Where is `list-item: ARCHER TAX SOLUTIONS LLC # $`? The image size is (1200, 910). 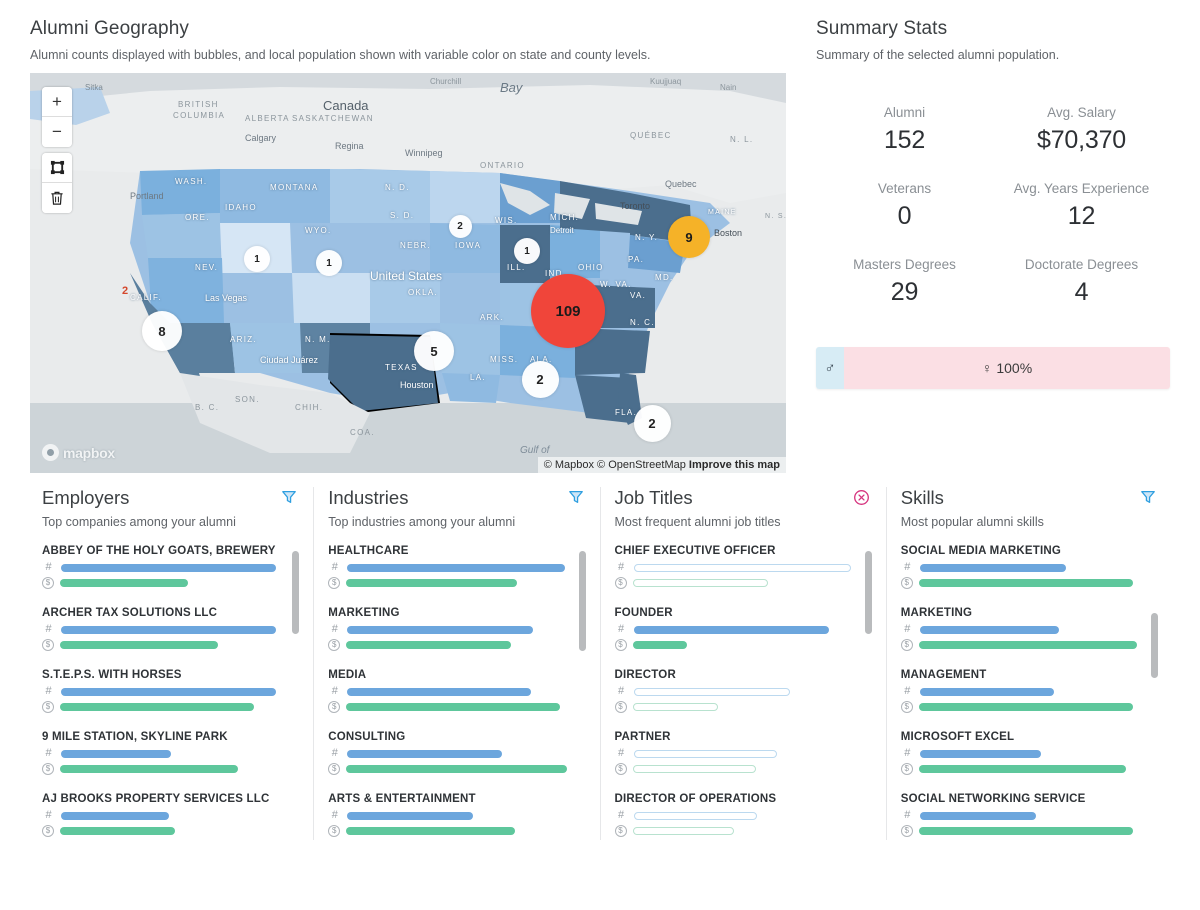
list-item: ARCHER TAX SOLUTIONS LLC # $ is located at coordinates (163, 629).